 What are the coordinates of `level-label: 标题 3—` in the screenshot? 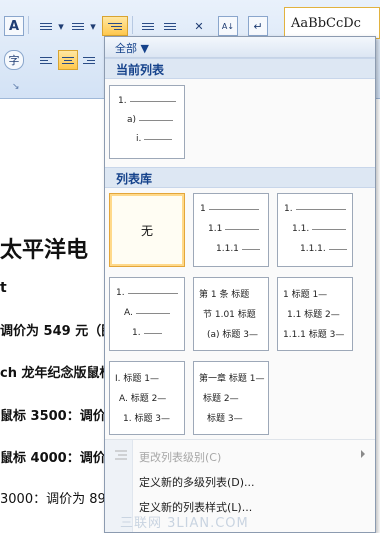 It's located at (225, 418).